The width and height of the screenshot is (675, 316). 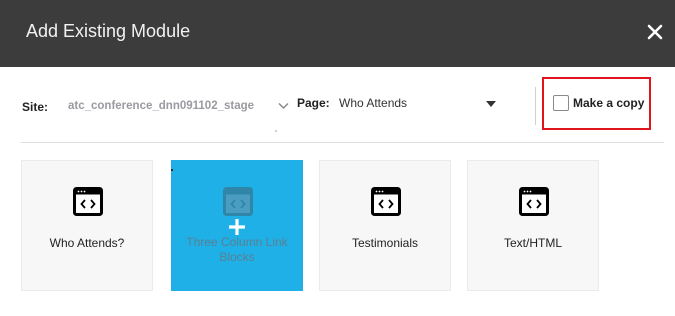 I want to click on toolbar-divider, so click(x=342, y=142).